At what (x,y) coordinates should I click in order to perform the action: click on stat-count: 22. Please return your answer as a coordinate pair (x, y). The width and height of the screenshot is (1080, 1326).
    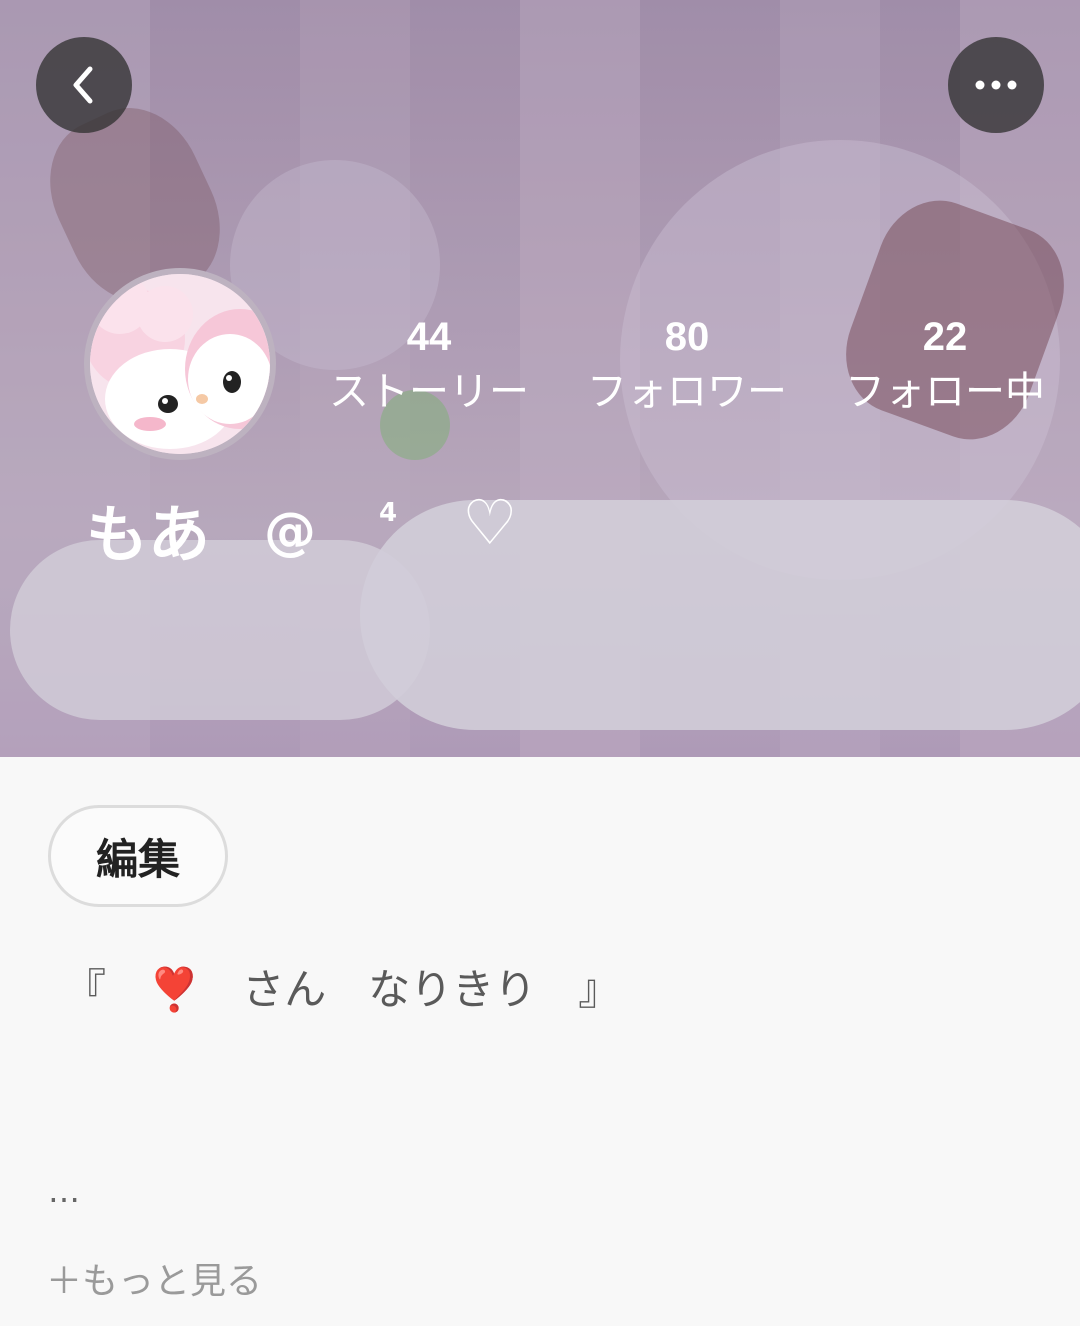
    Looking at the image, I should click on (945, 337).